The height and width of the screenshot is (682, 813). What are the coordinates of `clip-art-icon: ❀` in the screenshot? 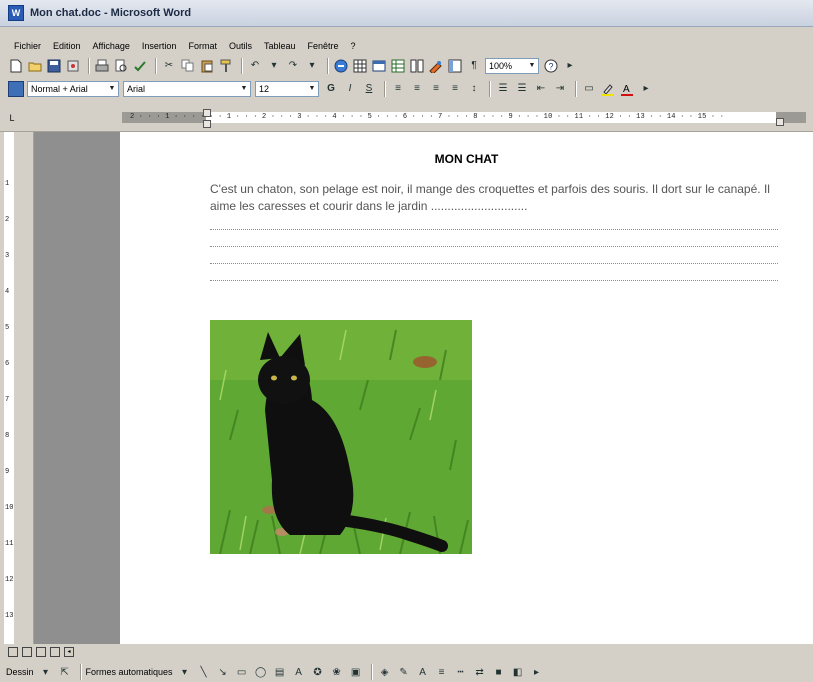 It's located at (337, 672).